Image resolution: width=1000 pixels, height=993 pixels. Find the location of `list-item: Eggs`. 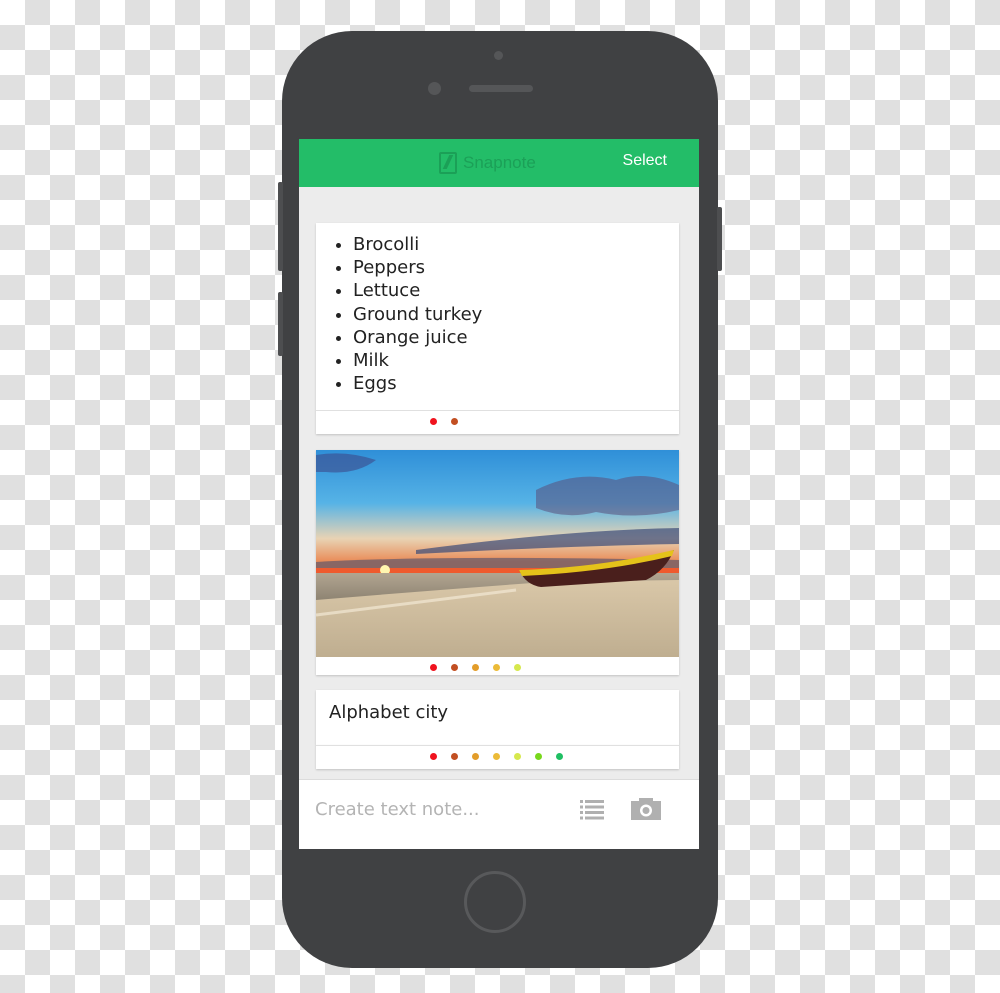

list-item: Eggs is located at coordinates (516, 383).